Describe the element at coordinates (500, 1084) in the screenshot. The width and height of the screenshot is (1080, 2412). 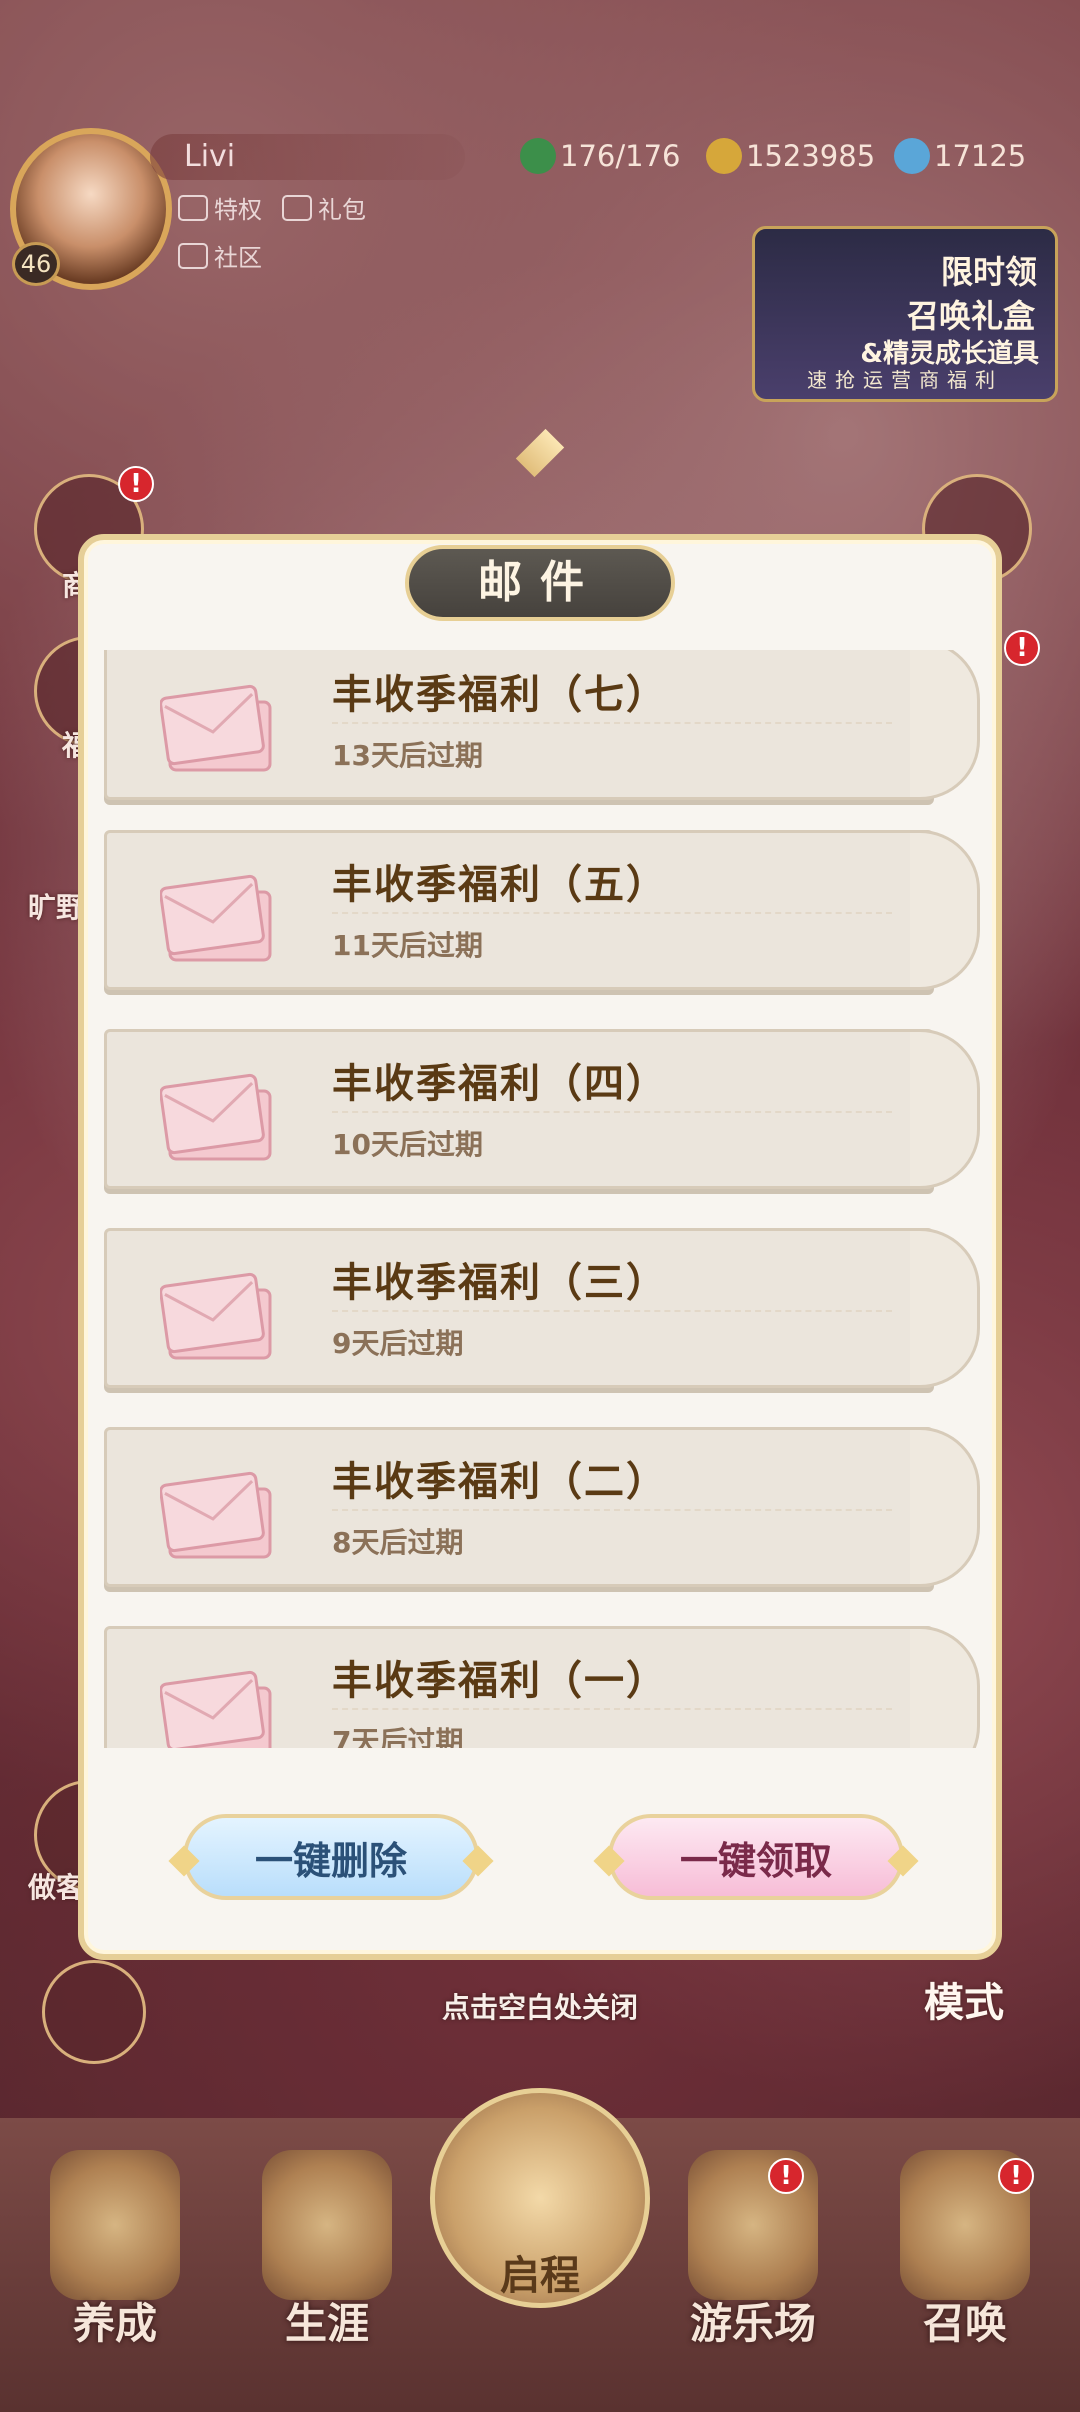
I see `mail-title-text: 丰收季福利（四）` at that location.